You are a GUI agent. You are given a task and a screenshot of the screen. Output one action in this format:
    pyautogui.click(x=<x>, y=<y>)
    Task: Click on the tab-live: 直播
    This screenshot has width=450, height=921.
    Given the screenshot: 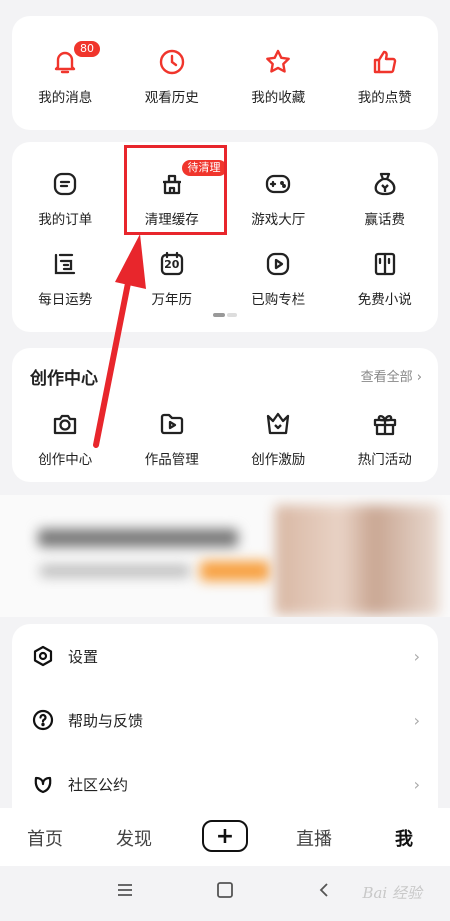 What is the action you would take?
    pyautogui.click(x=314, y=838)
    